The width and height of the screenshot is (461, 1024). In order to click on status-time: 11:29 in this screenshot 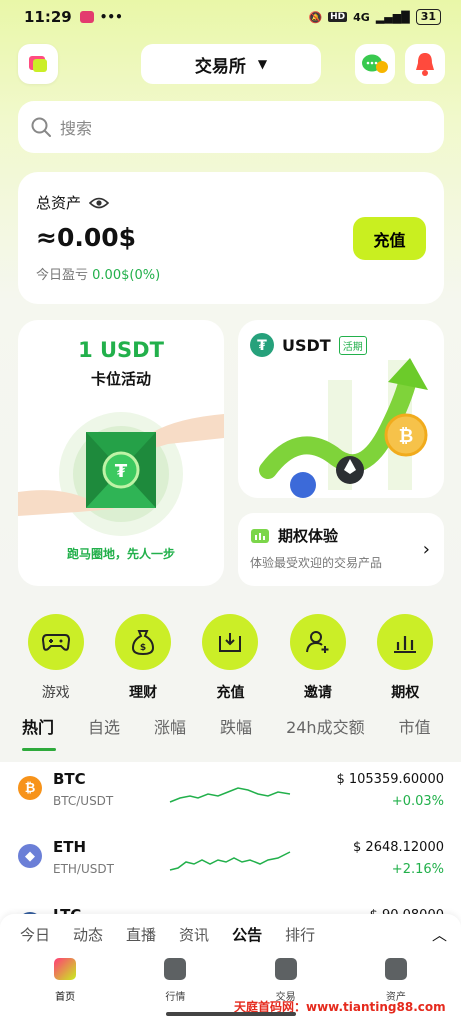, I will do `click(48, 17)`.